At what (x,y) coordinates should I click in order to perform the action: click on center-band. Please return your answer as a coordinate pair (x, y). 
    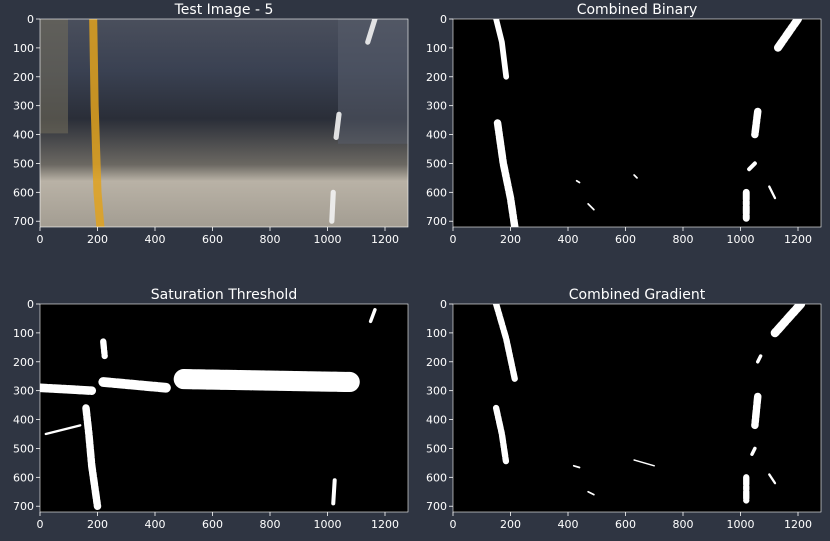
    Looking at the image, I should click on (267, 381).